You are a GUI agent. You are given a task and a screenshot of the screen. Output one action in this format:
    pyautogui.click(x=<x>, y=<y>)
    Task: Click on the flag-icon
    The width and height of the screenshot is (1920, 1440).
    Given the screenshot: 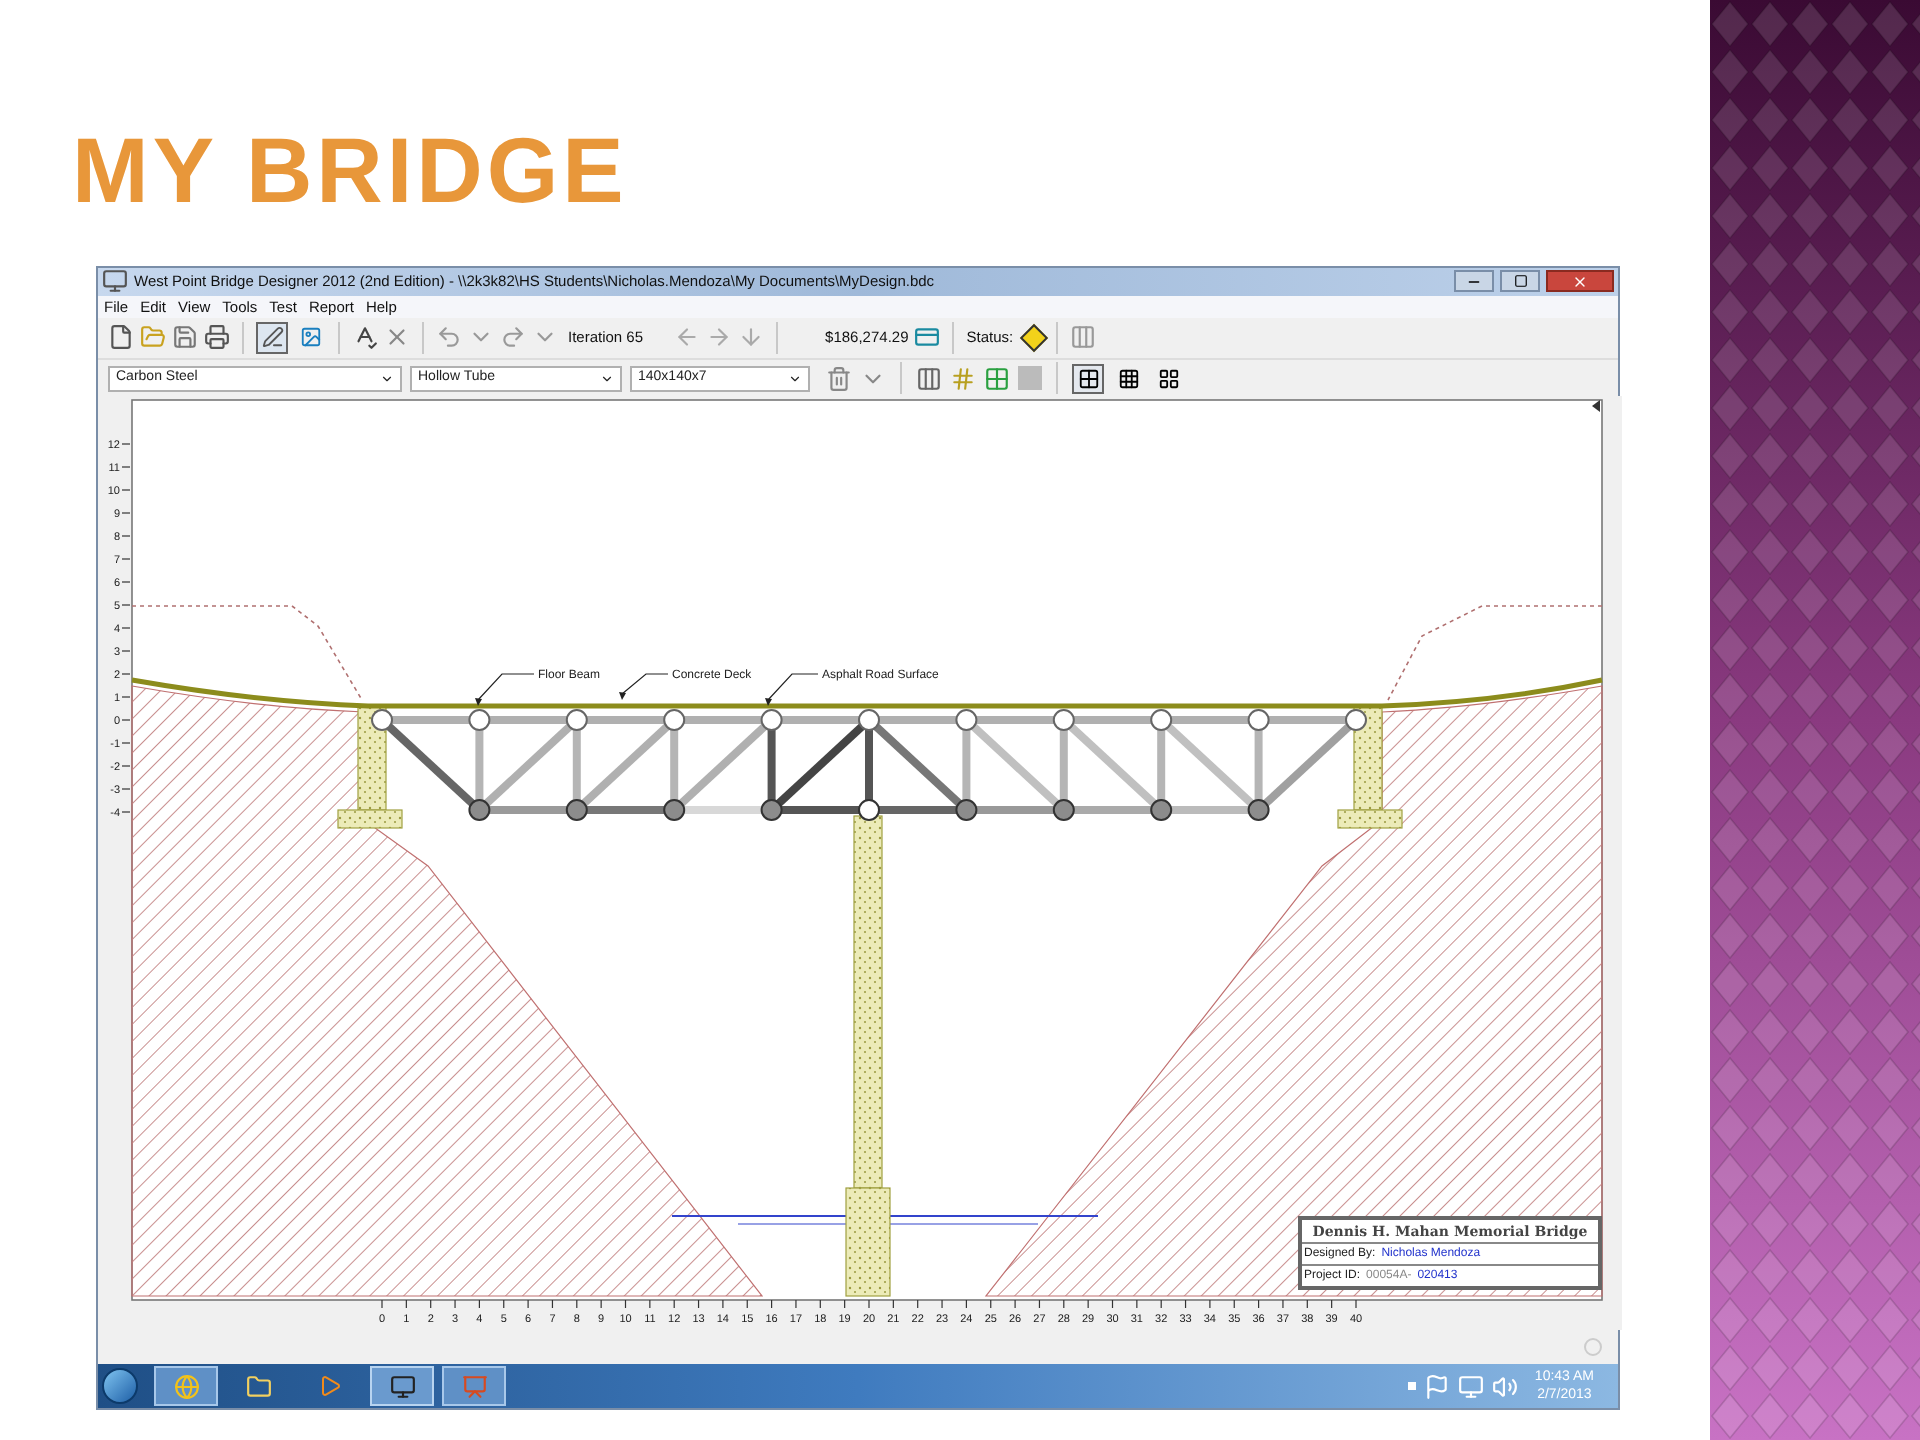 What is the action you would take?
    pyautogui.click(x=1437, y=1386)
    